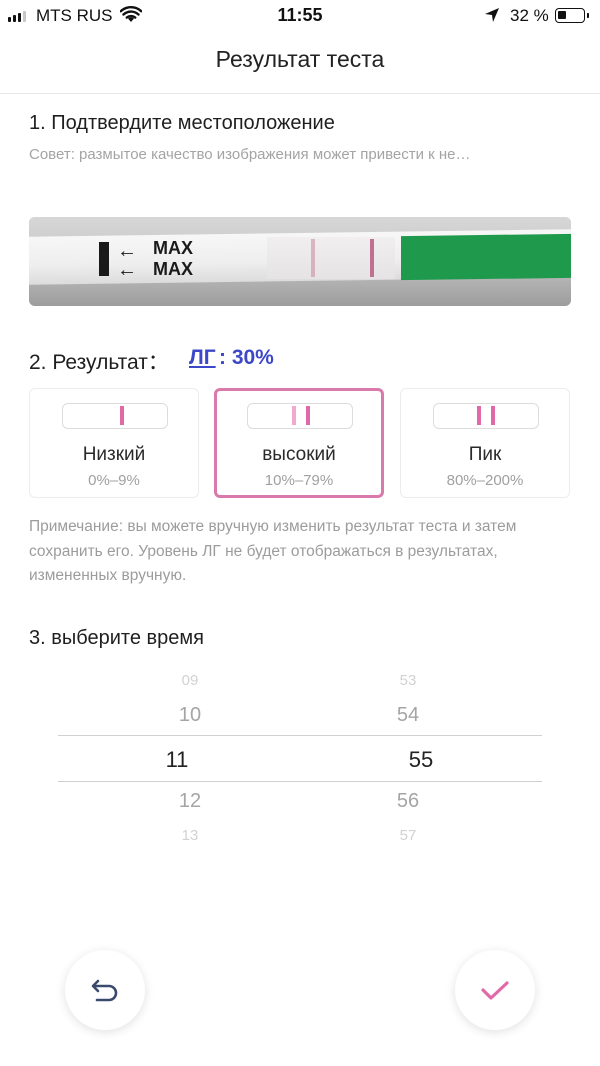 Image resolution: width=600 pixels, height=1066 pixels. What do you see at coordinates (104, 259) in the screenshot?
I see `strip-max-marker` at bounding box center [104, 259].